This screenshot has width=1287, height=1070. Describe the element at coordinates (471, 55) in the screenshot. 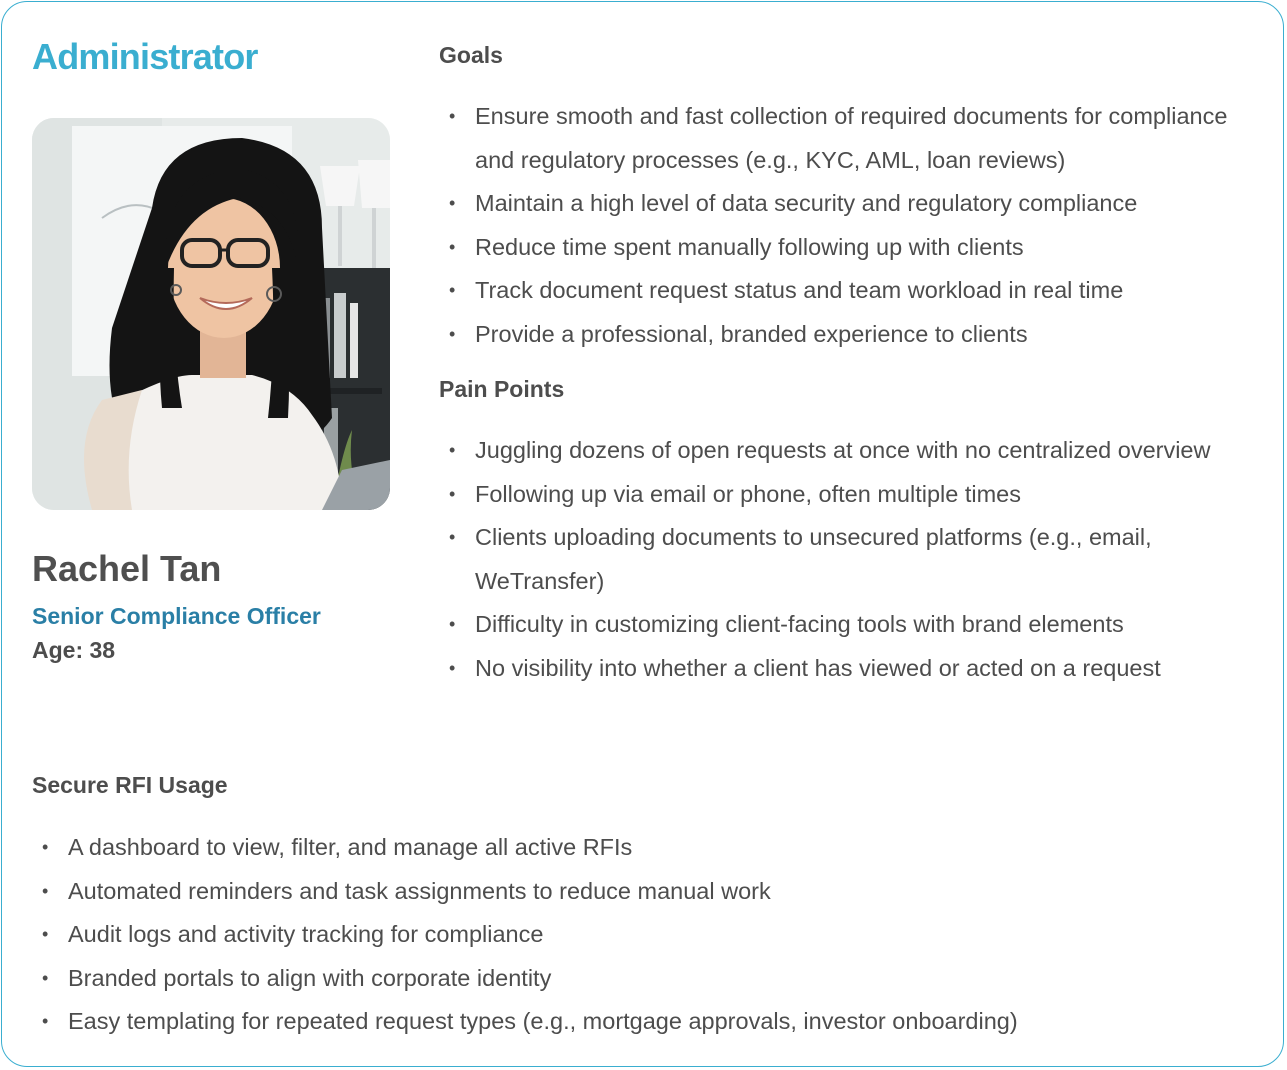

I see `goals-heading: Goals` at that location.